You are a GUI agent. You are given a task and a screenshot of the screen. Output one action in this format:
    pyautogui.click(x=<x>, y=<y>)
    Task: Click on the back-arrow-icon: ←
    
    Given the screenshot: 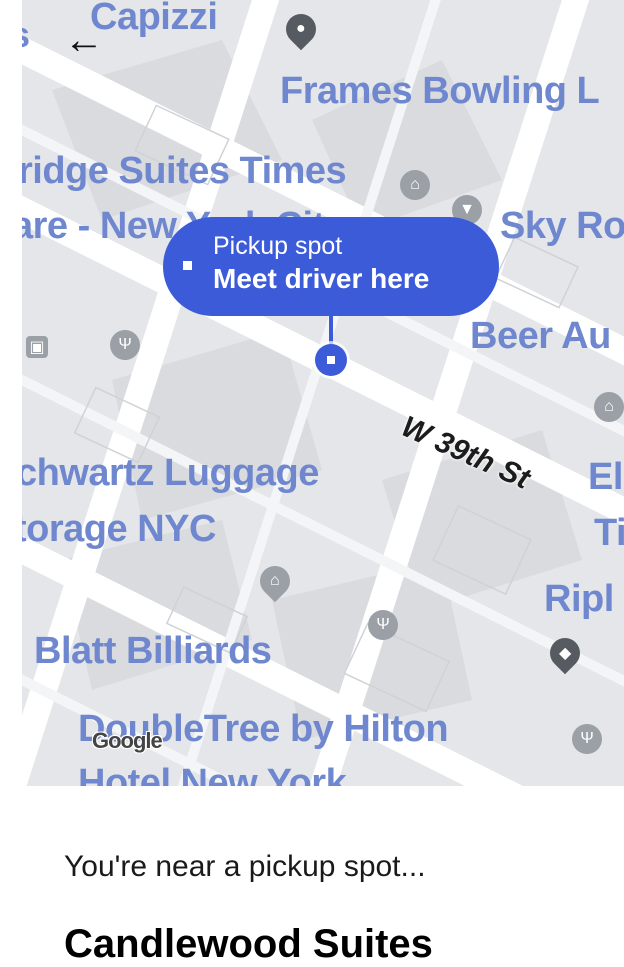 What is the action you would take?
    pyautogui.click(x=84, y=40)
    